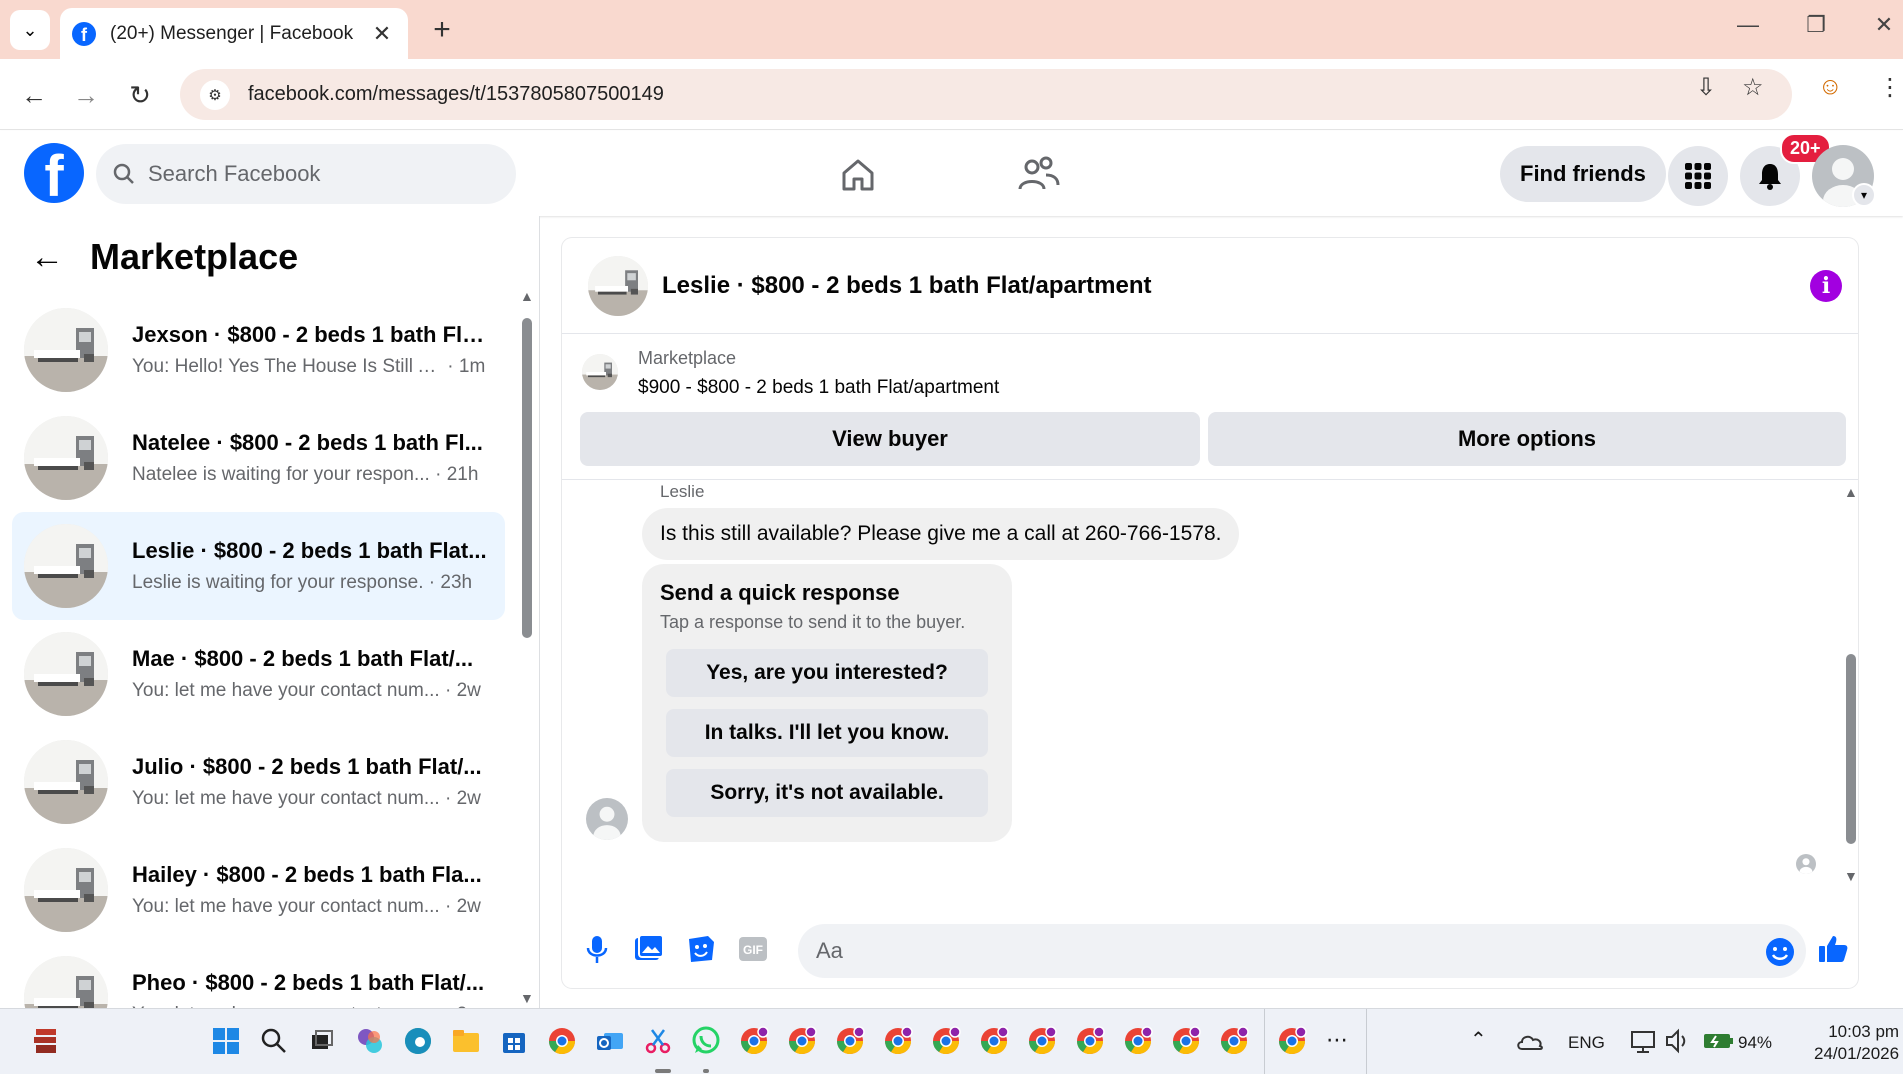  What do you see at coordinates (1678, 1041) in the screenshot?
I see `volume-icon` at bounding box center [1678, 1041].